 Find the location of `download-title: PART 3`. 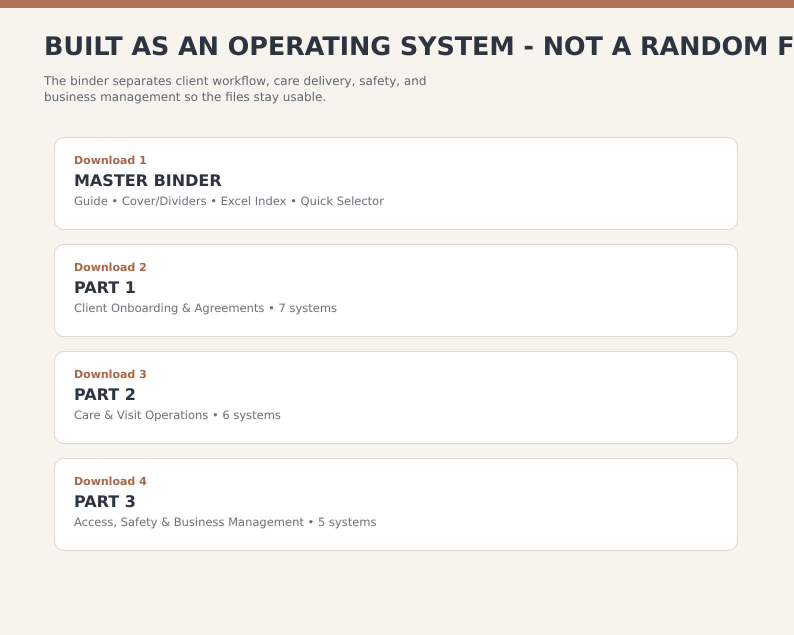

download-title: PART 3 is located at coordinates (105, 502).